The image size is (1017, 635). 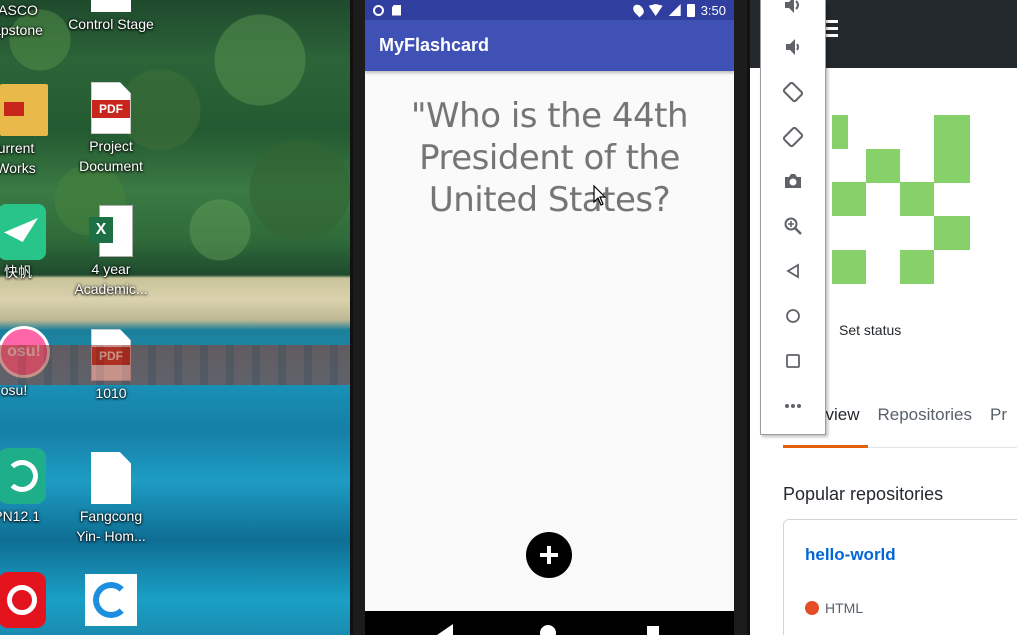 I want to click on desktop-icon-label: urrent Works, so click(x=18, y=158).